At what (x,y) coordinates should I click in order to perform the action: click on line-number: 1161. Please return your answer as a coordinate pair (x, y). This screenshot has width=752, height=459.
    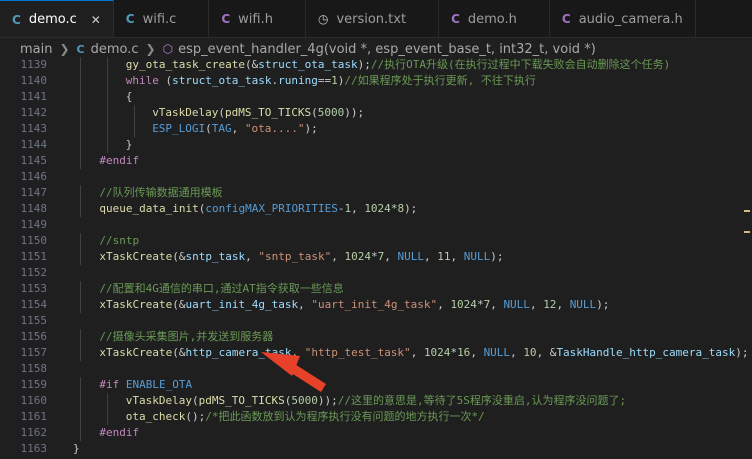
    Looking at the image, I should click on (34, 416).